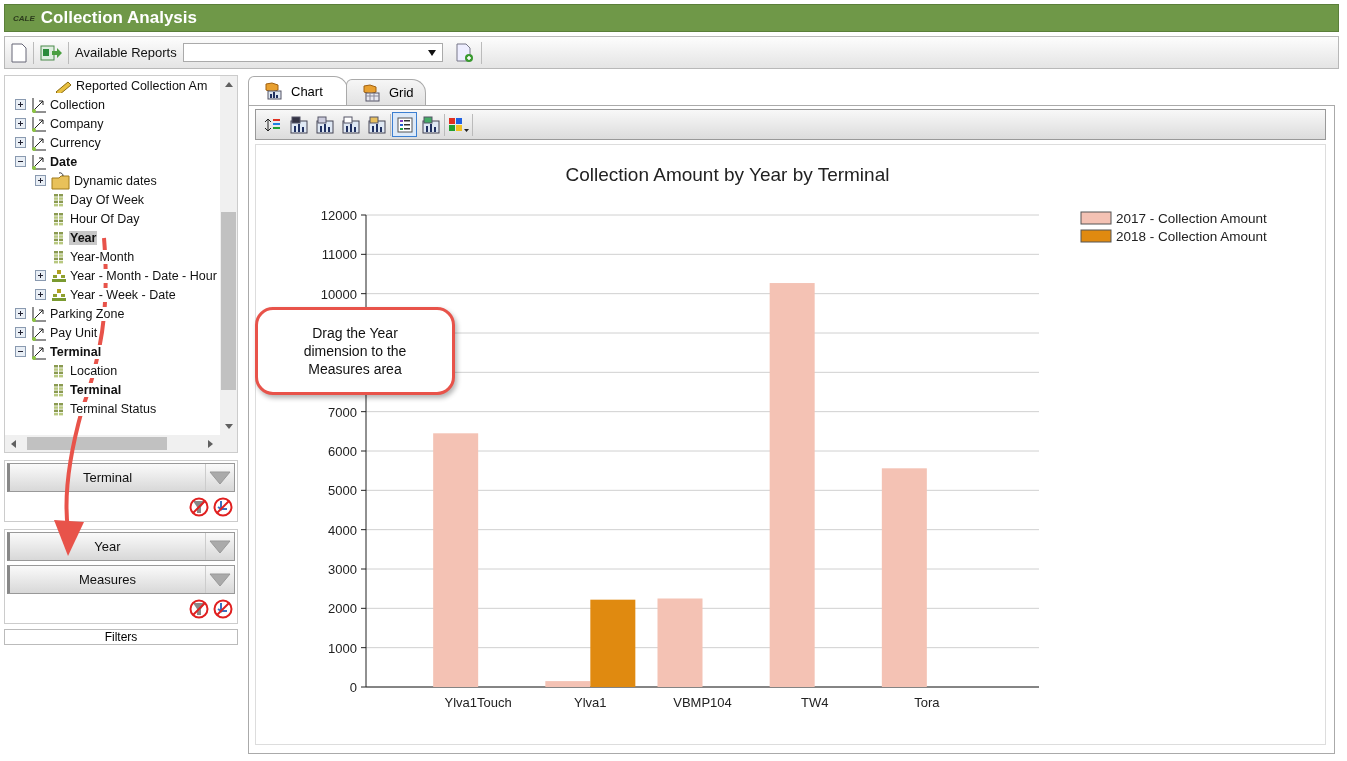 The height and width of the screenshot is (761, 1347). Describe the element at coordinates (1191, 218) in the screenshot. I see `legend-label: 2017 - Collection Amount` at that location.